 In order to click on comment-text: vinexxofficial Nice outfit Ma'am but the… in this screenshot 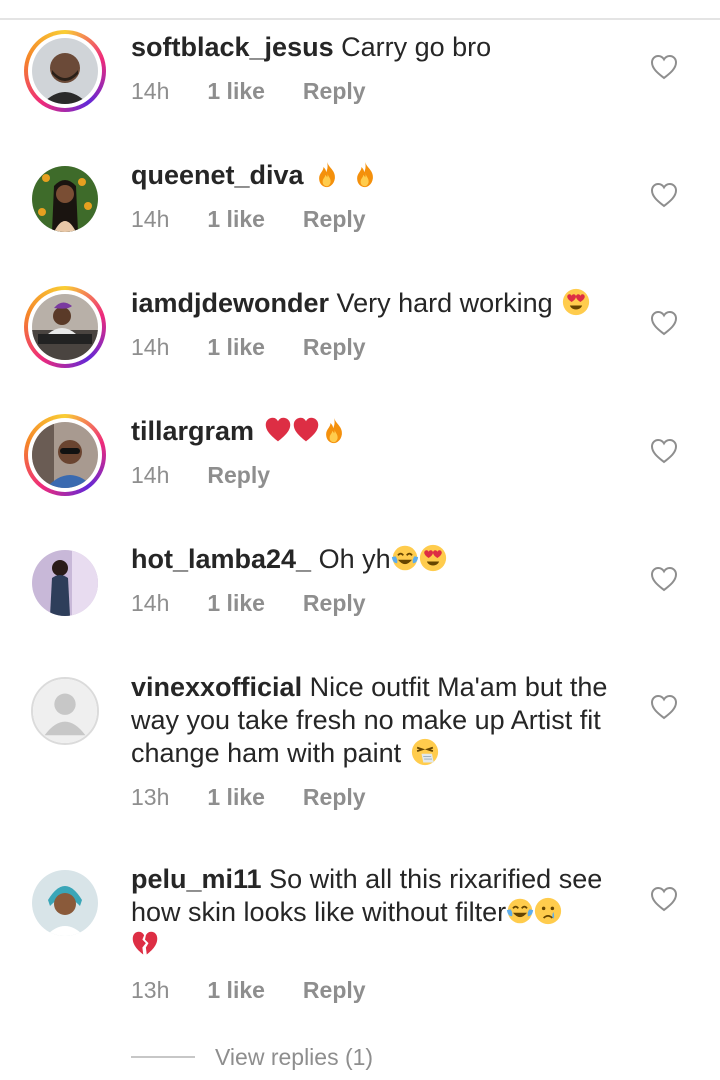, I will do `click(381, 720)`.